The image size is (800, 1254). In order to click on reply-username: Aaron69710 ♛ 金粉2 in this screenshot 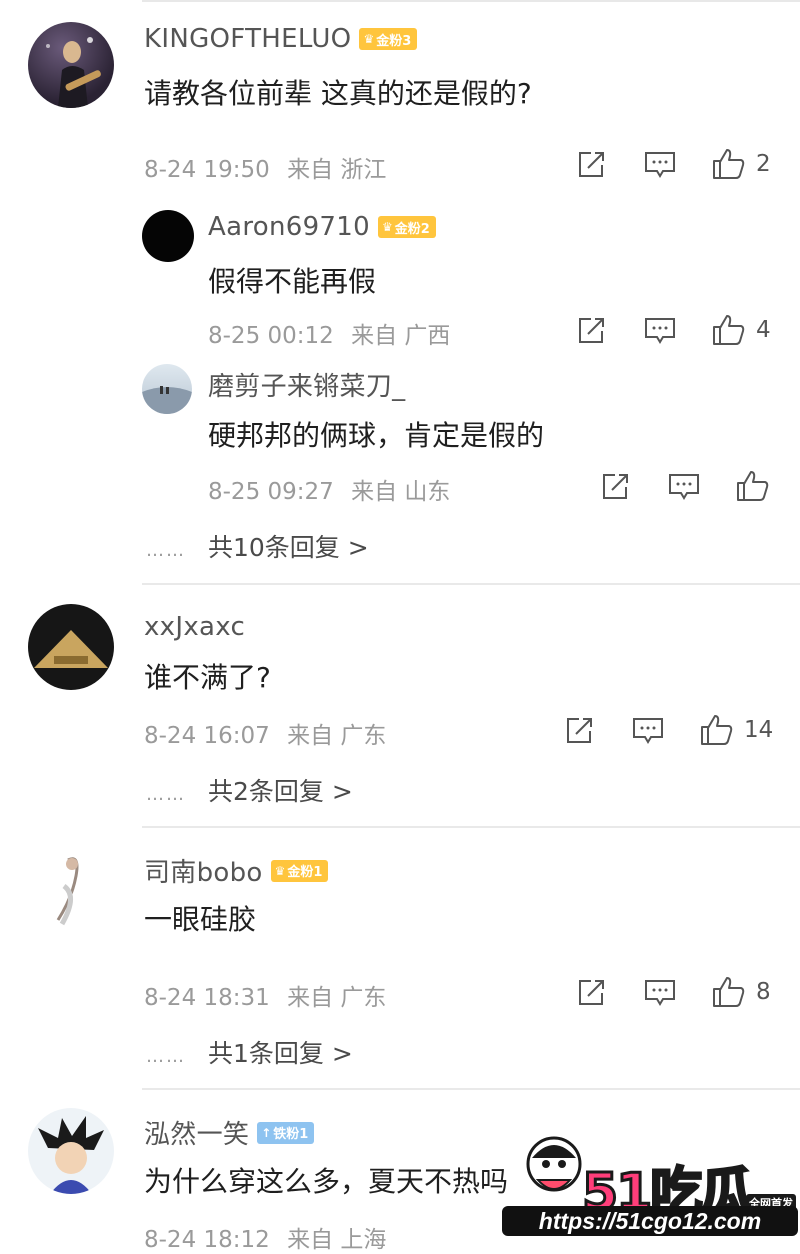, I will do `click(322, 227)`.